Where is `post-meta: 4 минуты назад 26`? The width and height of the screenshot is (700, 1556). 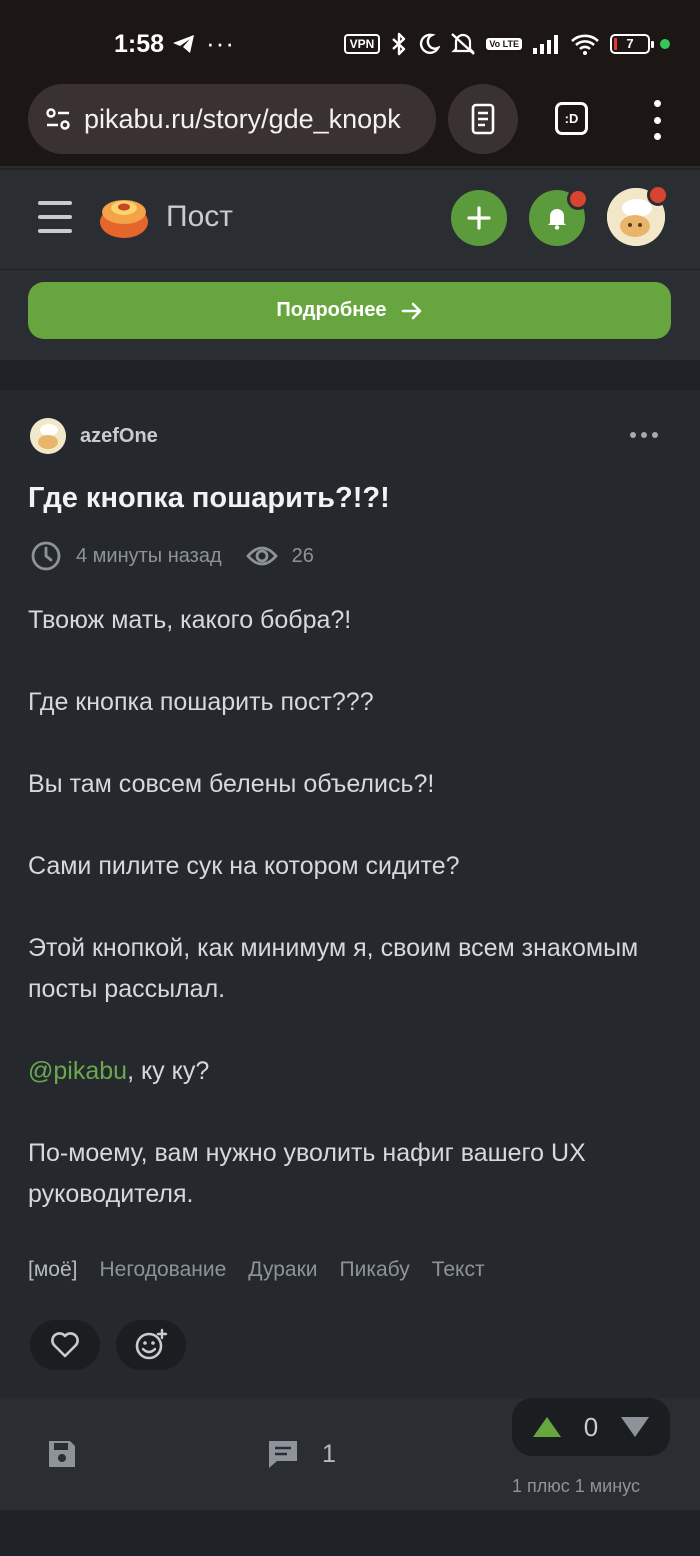
post-meta: 4 минуты назад 26 is located at coordinates (172, 556).